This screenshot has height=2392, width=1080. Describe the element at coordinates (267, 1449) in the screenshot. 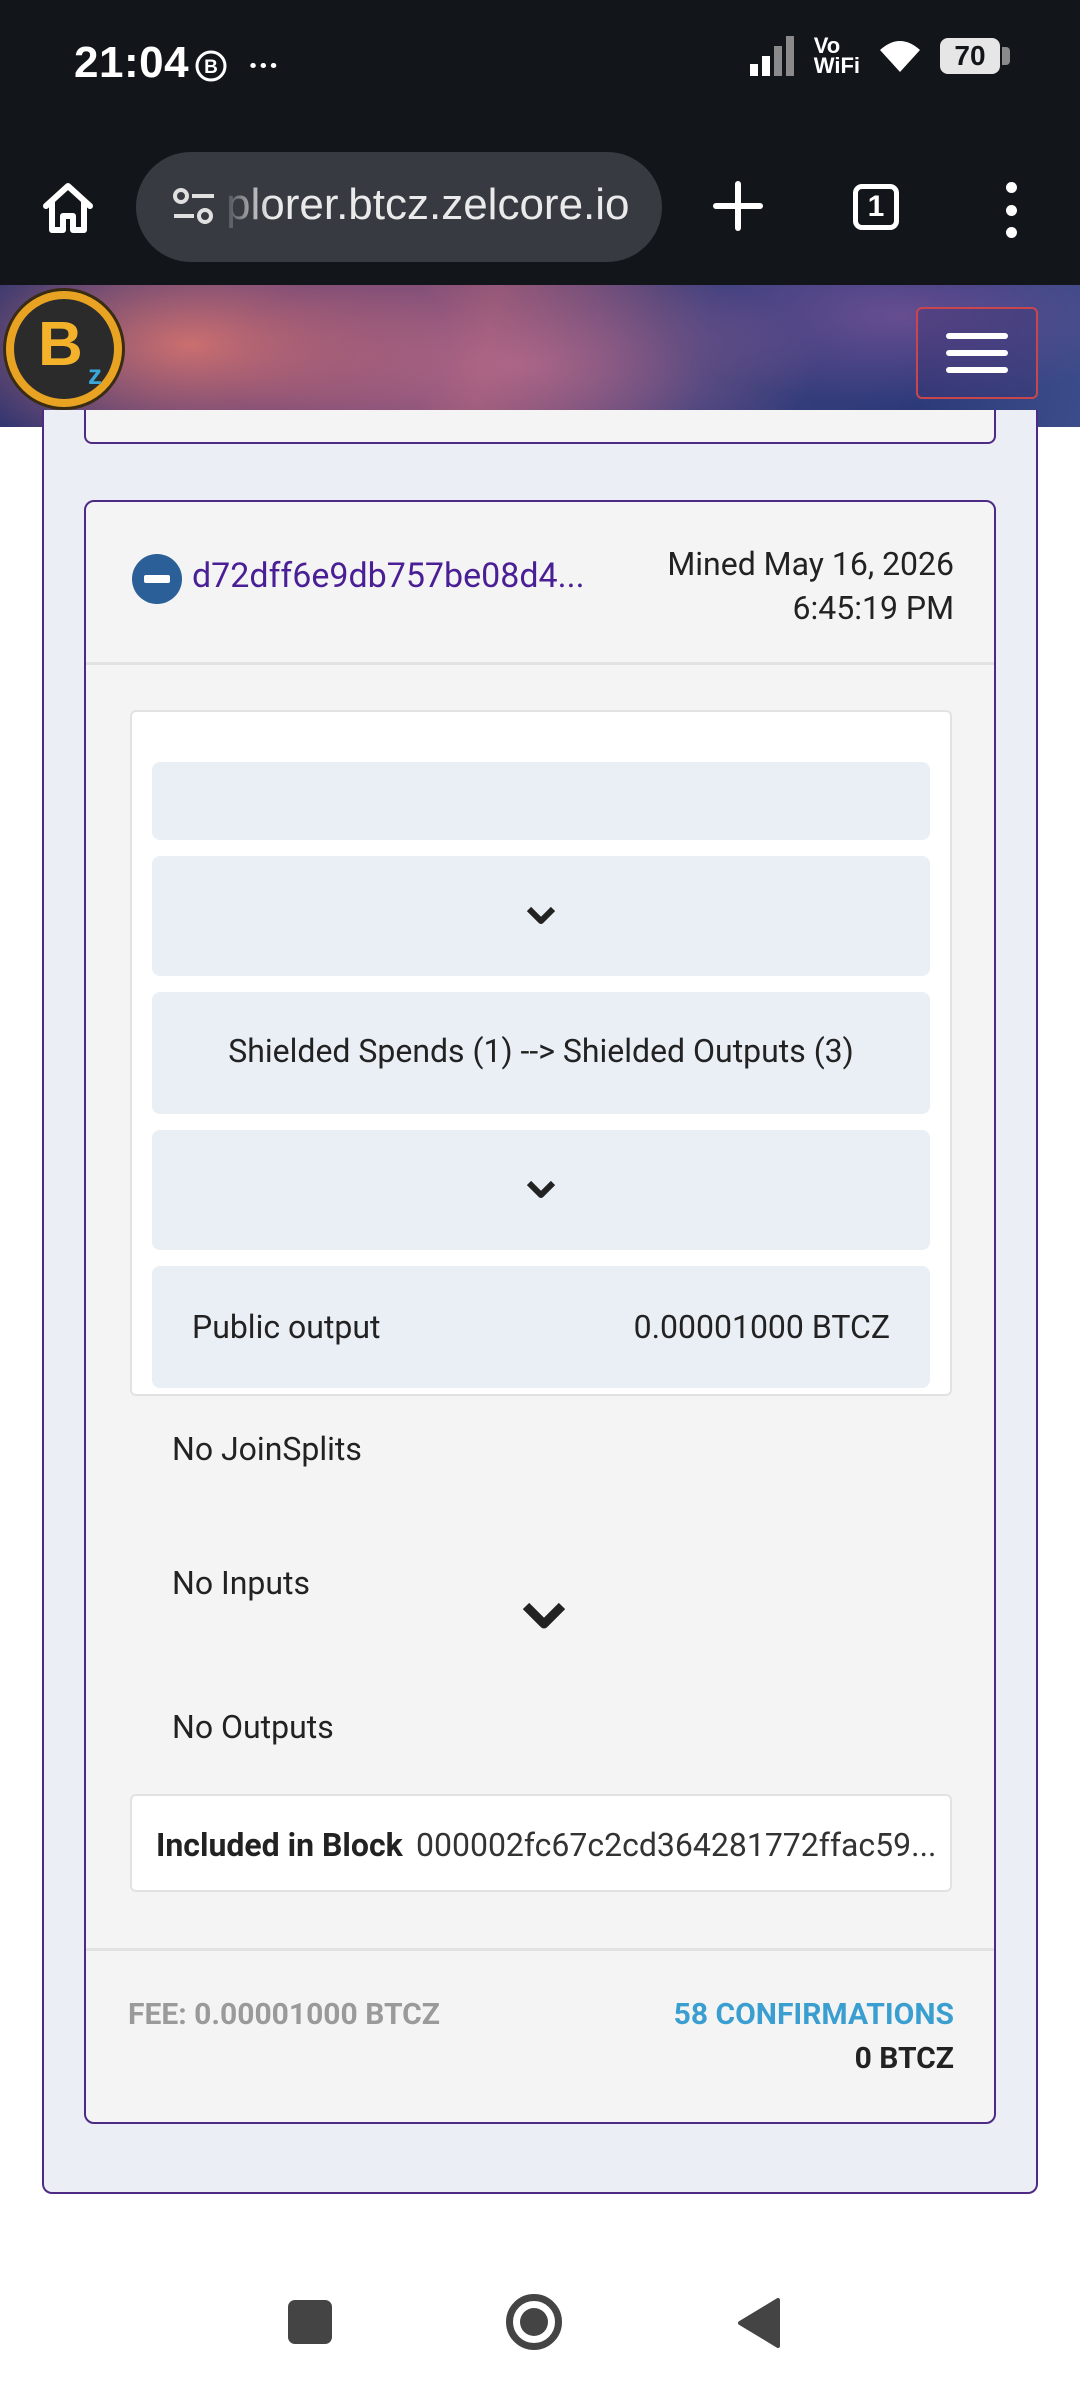

I see `joinsplits-text: No JoinSplits` at that location.